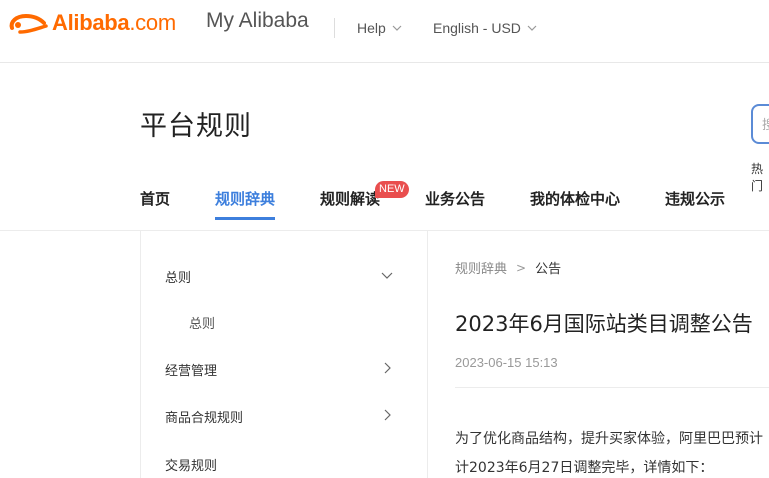 This screenshot has width=769, height=478. Describe the element at coordinates (204, 416) in the screenshot. I see `sidebar-item-product-compliance: 商品合规规则` at that location.